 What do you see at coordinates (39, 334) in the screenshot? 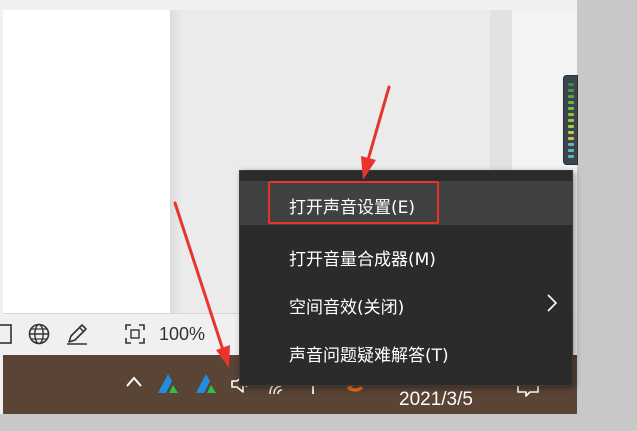
I see `web-layout-icon` at bounding box center [39, 334].